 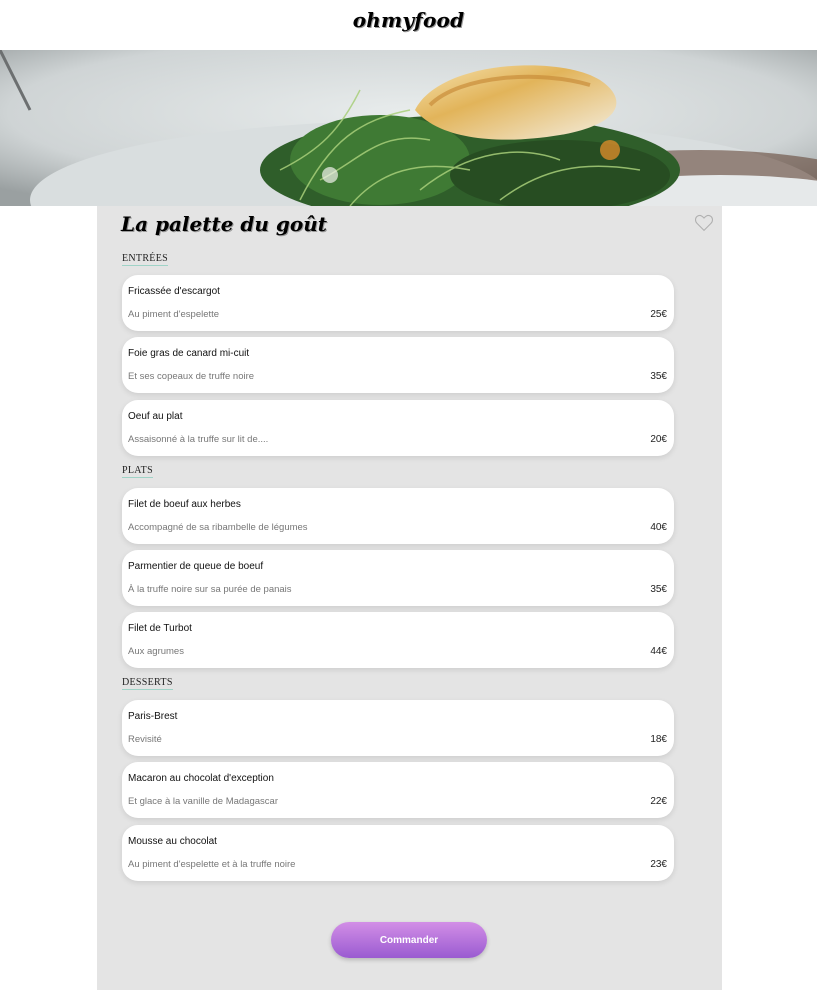 I want to click on section-label-entrees: ENTRÉES, so click(x=145, y=259).